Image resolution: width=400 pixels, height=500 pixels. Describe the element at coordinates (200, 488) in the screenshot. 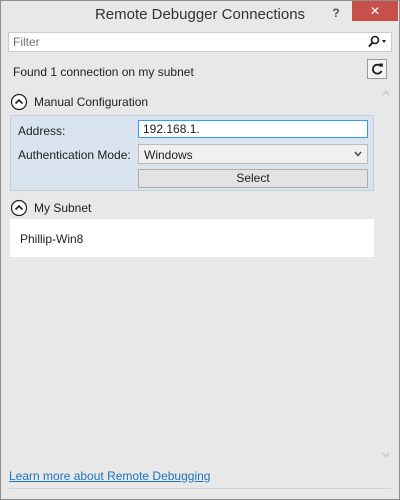

I see `footer-divider` at that location.